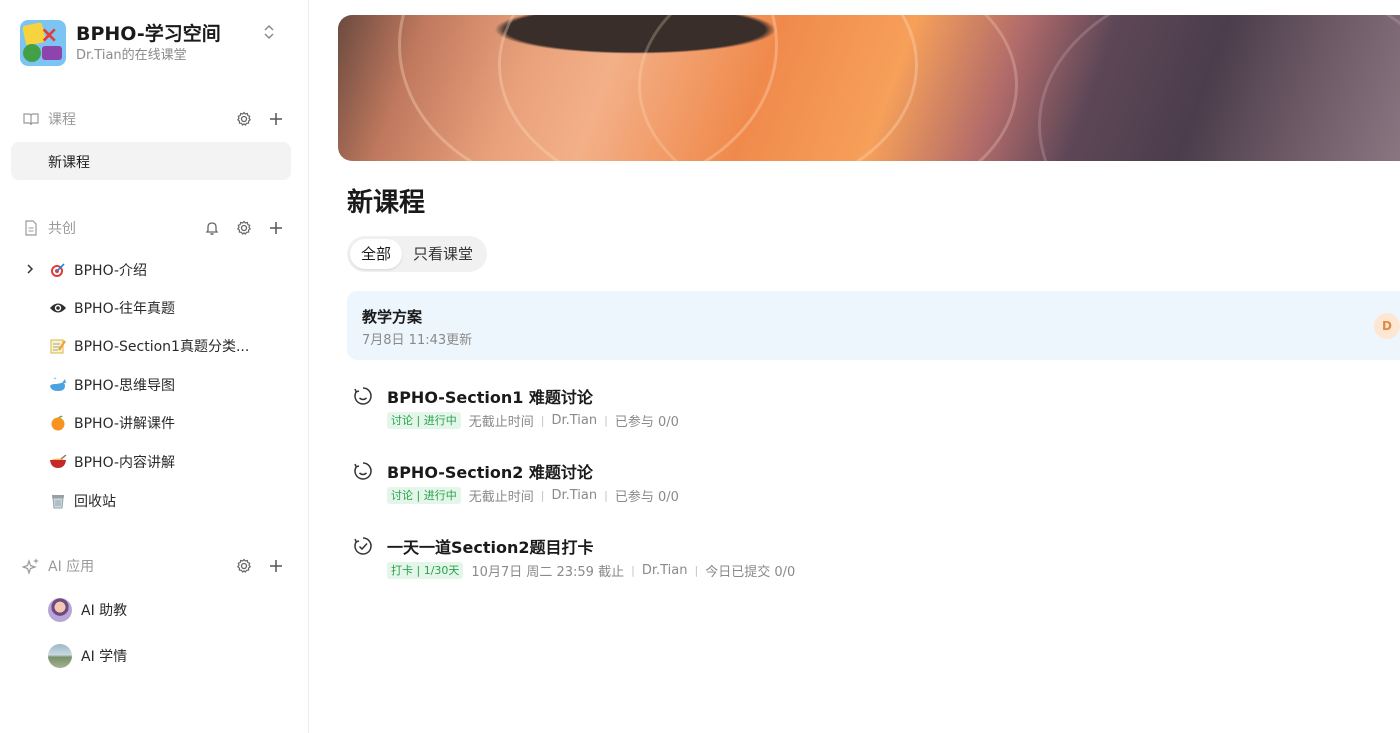  I want to click on chevron-right-icon, so click(33, 270).